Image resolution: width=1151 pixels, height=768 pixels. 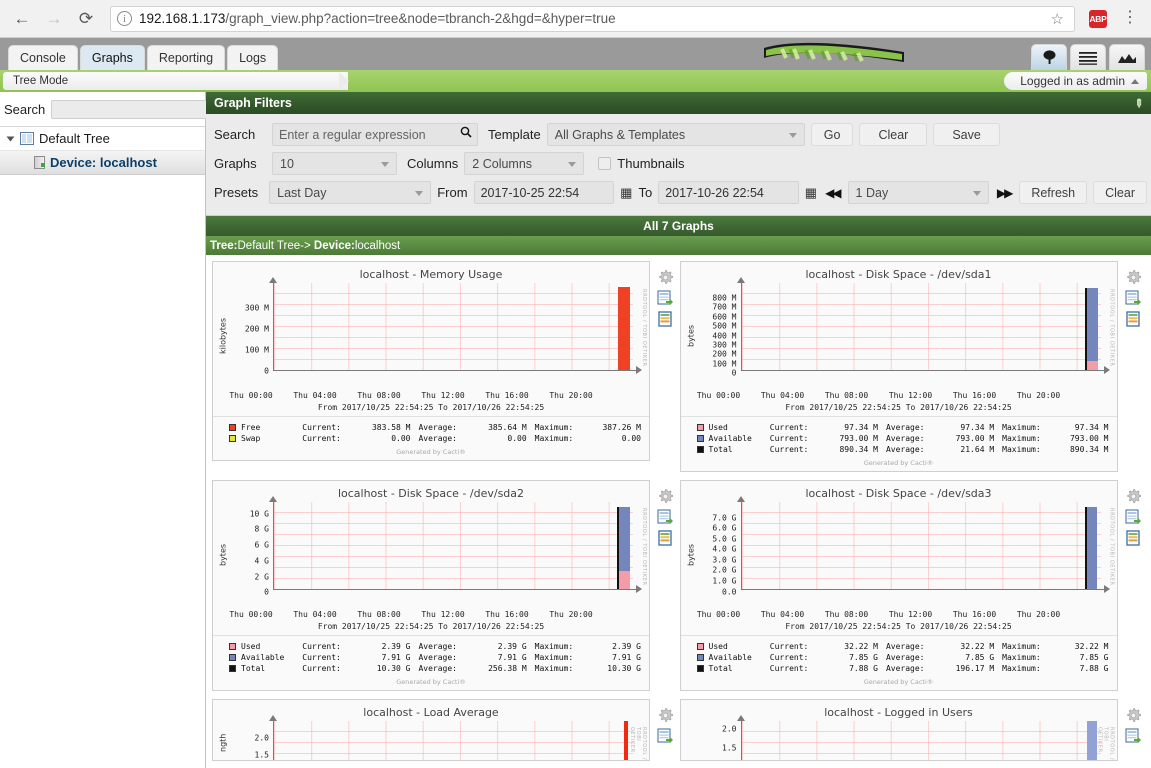 I want to click on legend-average-label: Average:, so click(x=905, y=657).